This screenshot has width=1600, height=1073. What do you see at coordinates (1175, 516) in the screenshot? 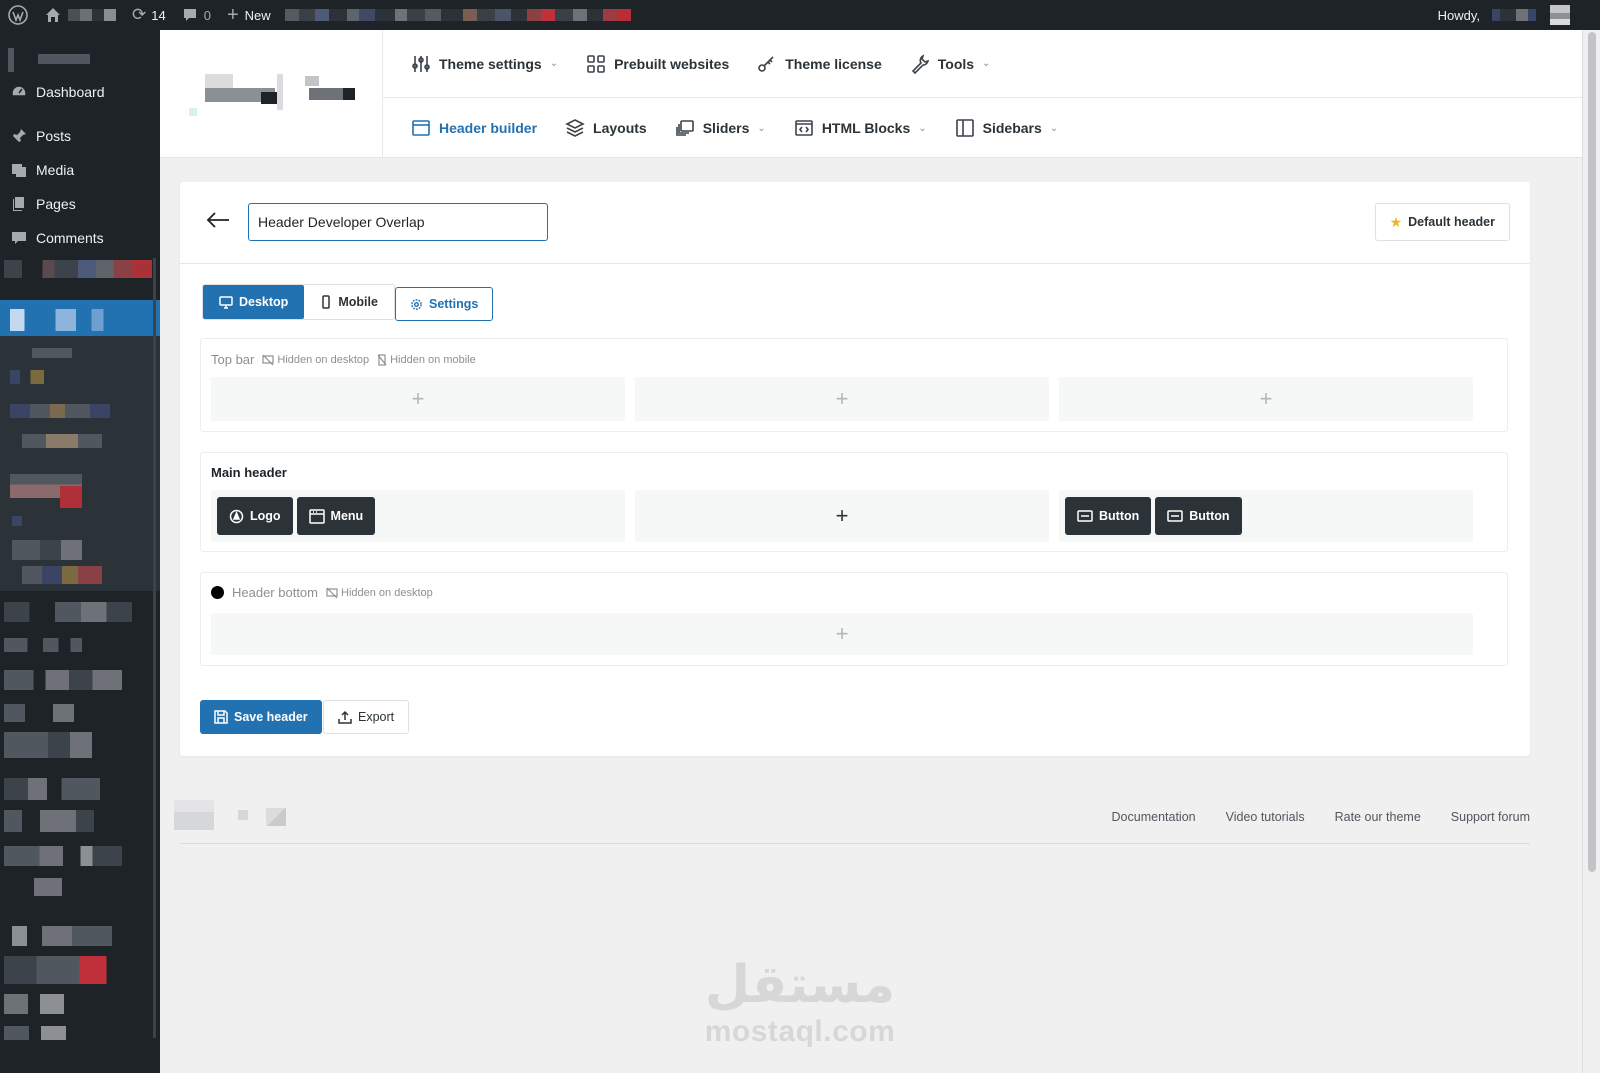
I see `button-icon` at bounding box center [1175, 516].